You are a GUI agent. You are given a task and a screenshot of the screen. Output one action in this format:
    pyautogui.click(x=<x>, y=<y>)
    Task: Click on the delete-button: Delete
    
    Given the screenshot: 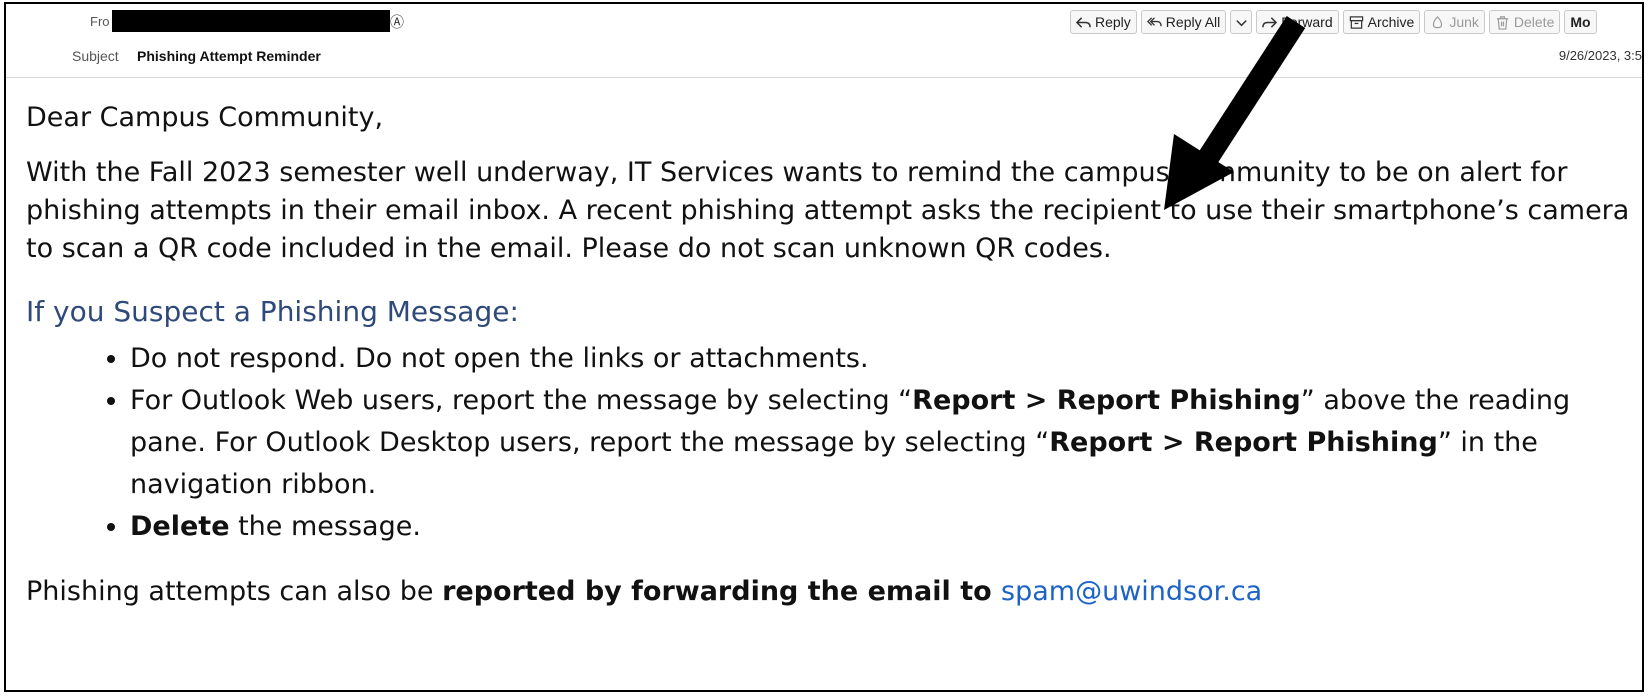 What is the action you would take?
    pyautogui.click(x=1524, y=22)
    